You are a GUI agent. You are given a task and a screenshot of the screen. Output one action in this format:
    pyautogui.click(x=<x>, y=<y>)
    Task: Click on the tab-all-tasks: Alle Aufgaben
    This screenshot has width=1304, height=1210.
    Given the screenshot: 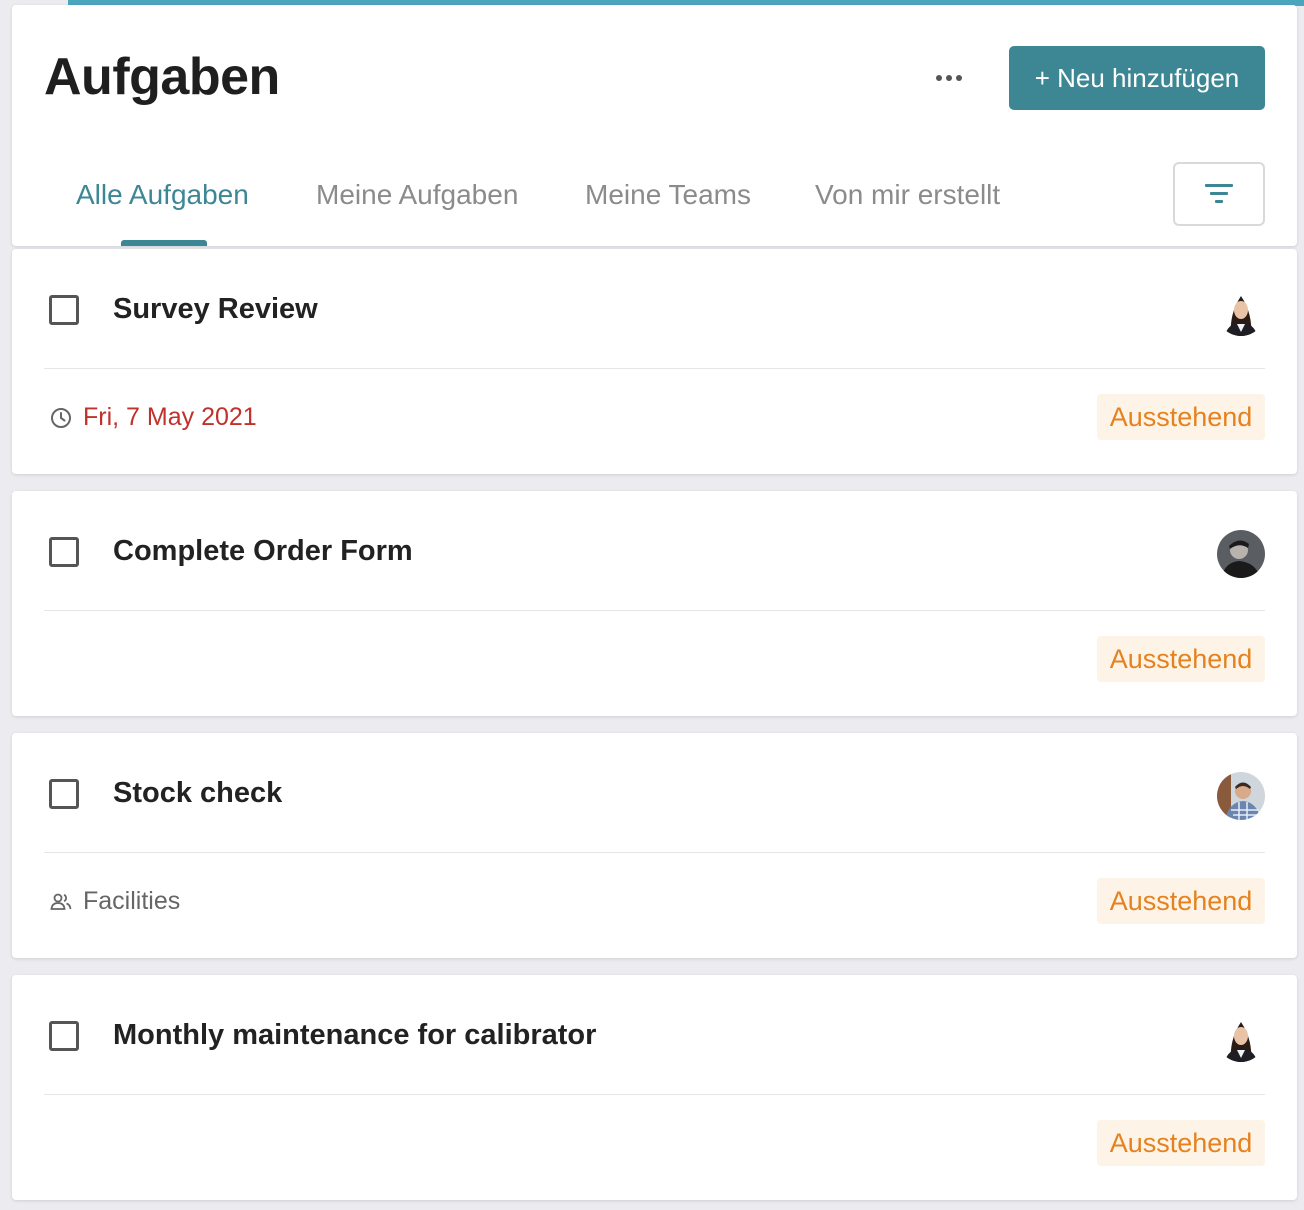 What is the action you would take?
    pyautogui.click(x=162, y=195)
    